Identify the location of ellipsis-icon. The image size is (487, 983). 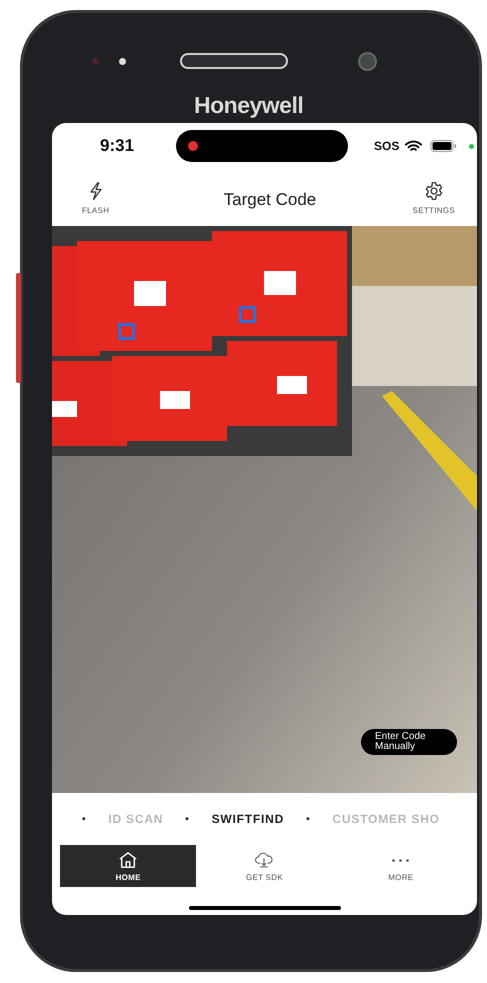
(401, 860).